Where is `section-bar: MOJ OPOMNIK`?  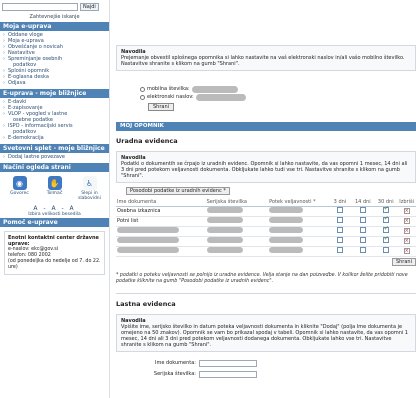 section-bar: MOJ OPOMNIK is located at coordinates (266, 126).